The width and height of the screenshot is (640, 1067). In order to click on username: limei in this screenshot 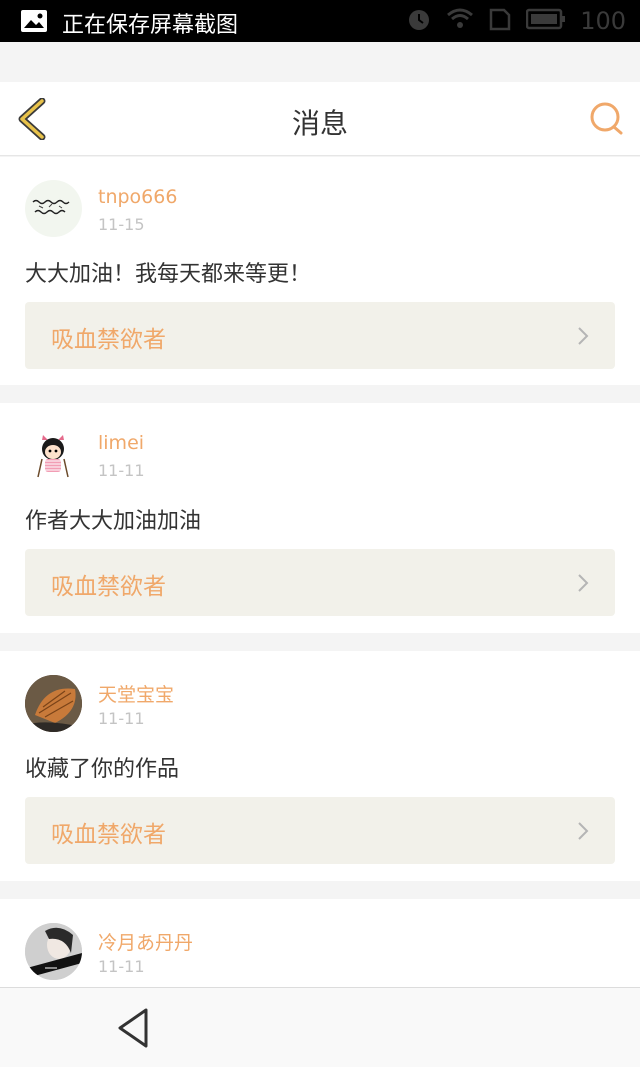, I will do `click(121, 443)`.